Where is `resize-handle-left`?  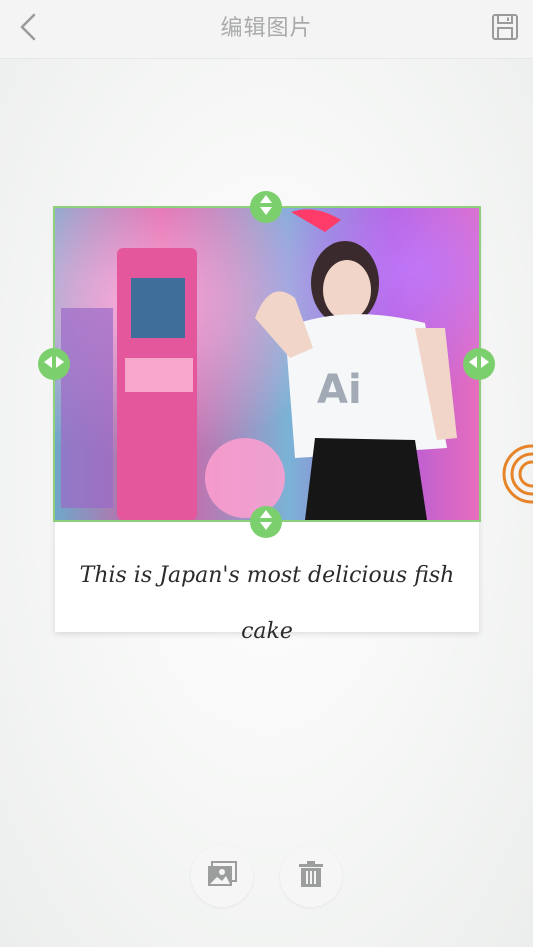 resize-handle-left is located at coordinates (54, 364).